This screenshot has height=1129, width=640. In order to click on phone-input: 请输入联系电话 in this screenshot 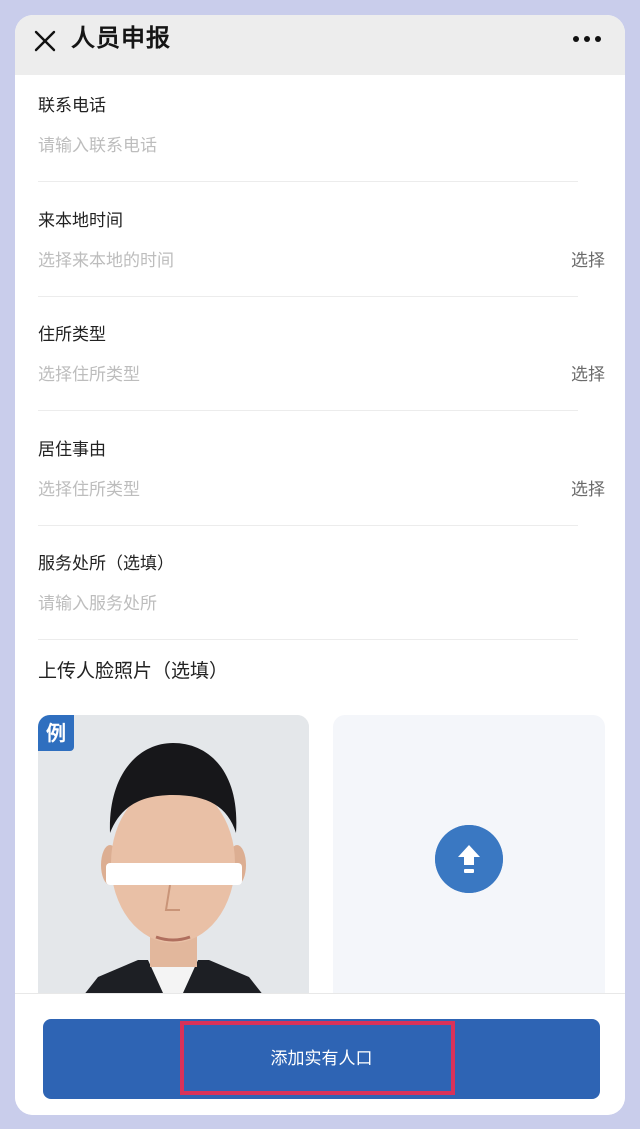, I will do `click(97, 146)`.